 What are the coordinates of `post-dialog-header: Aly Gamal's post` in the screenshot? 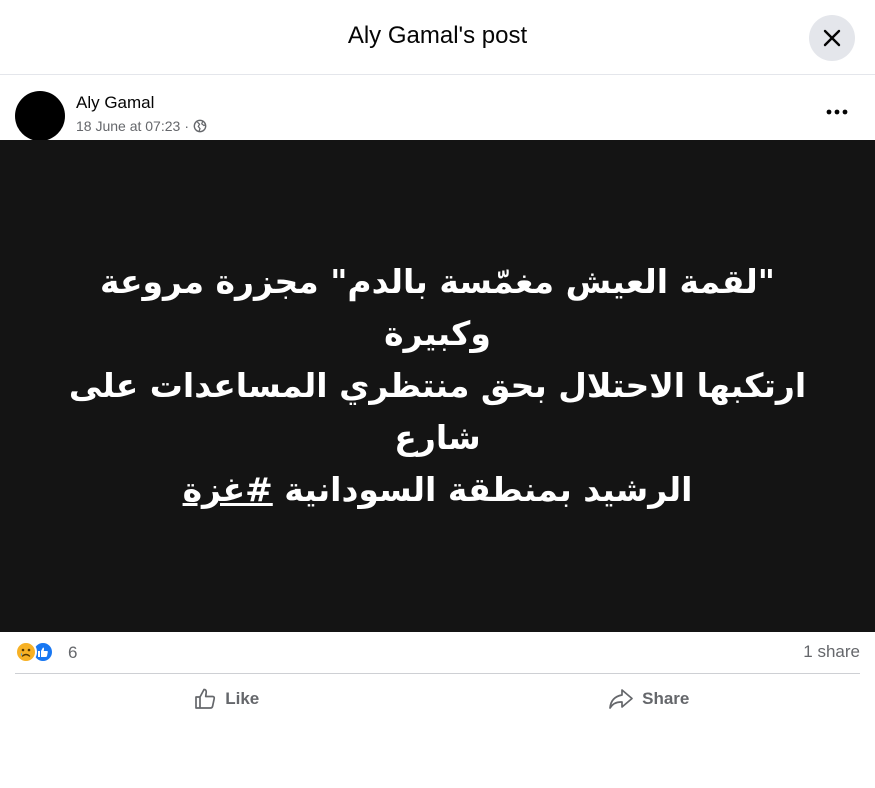 It's located at (437, 37).